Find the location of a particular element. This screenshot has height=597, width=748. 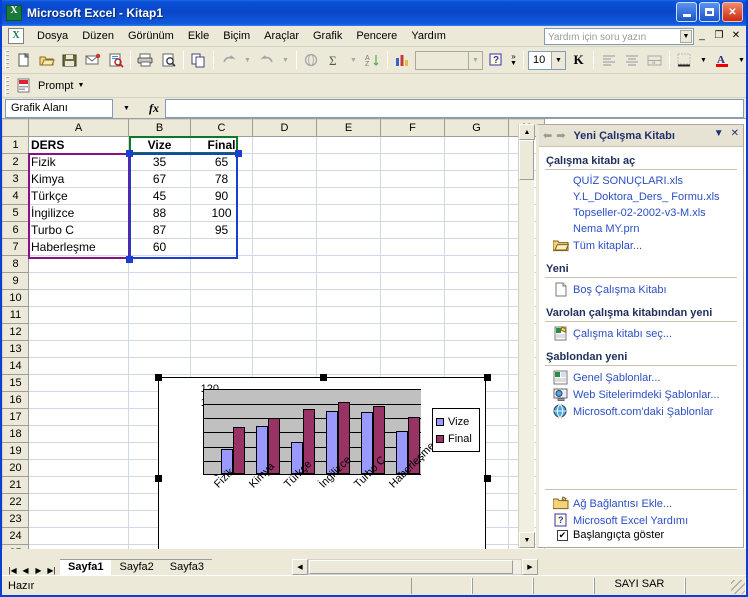

cell-a21 is located at coordinates (78, 485).